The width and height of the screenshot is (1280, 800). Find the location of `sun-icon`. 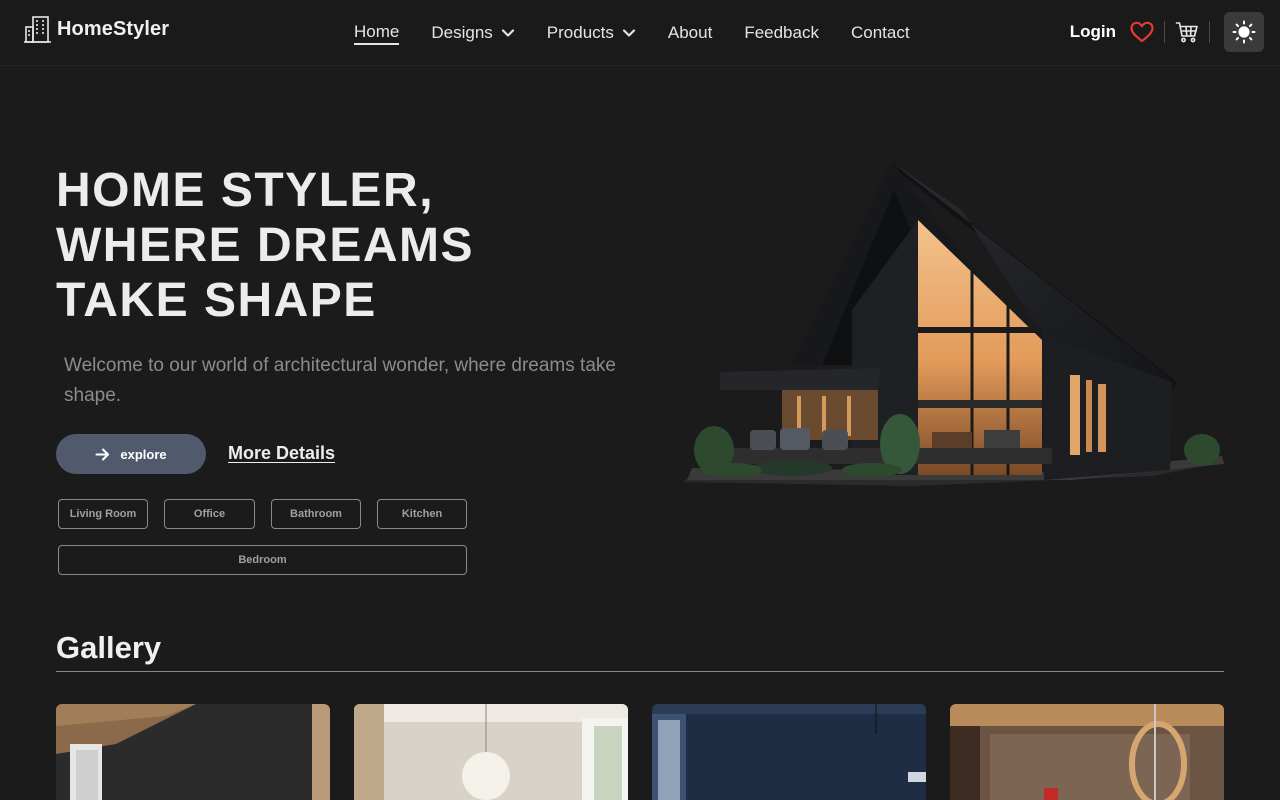

sun-icon is located at coordinates (1244, 32).